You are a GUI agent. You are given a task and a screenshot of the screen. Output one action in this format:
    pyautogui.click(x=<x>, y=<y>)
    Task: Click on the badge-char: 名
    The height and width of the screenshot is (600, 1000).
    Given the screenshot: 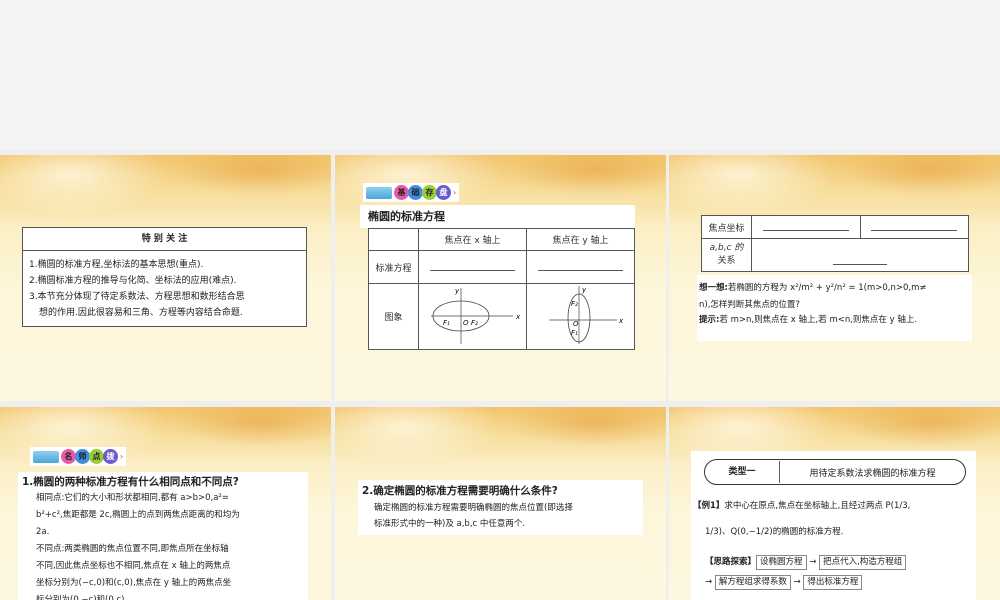 What is the action you would take?
    pyautogui.click(x=68, y=456)
    